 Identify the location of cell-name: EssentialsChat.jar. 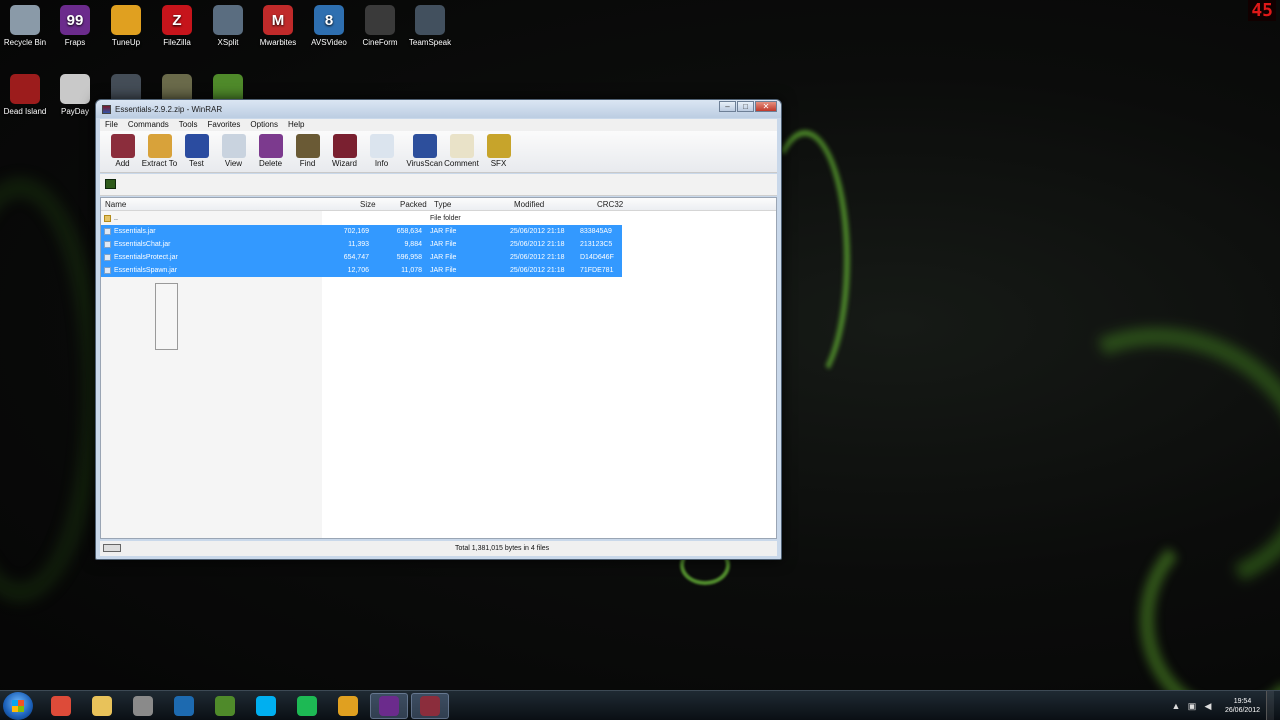
(142, 244).